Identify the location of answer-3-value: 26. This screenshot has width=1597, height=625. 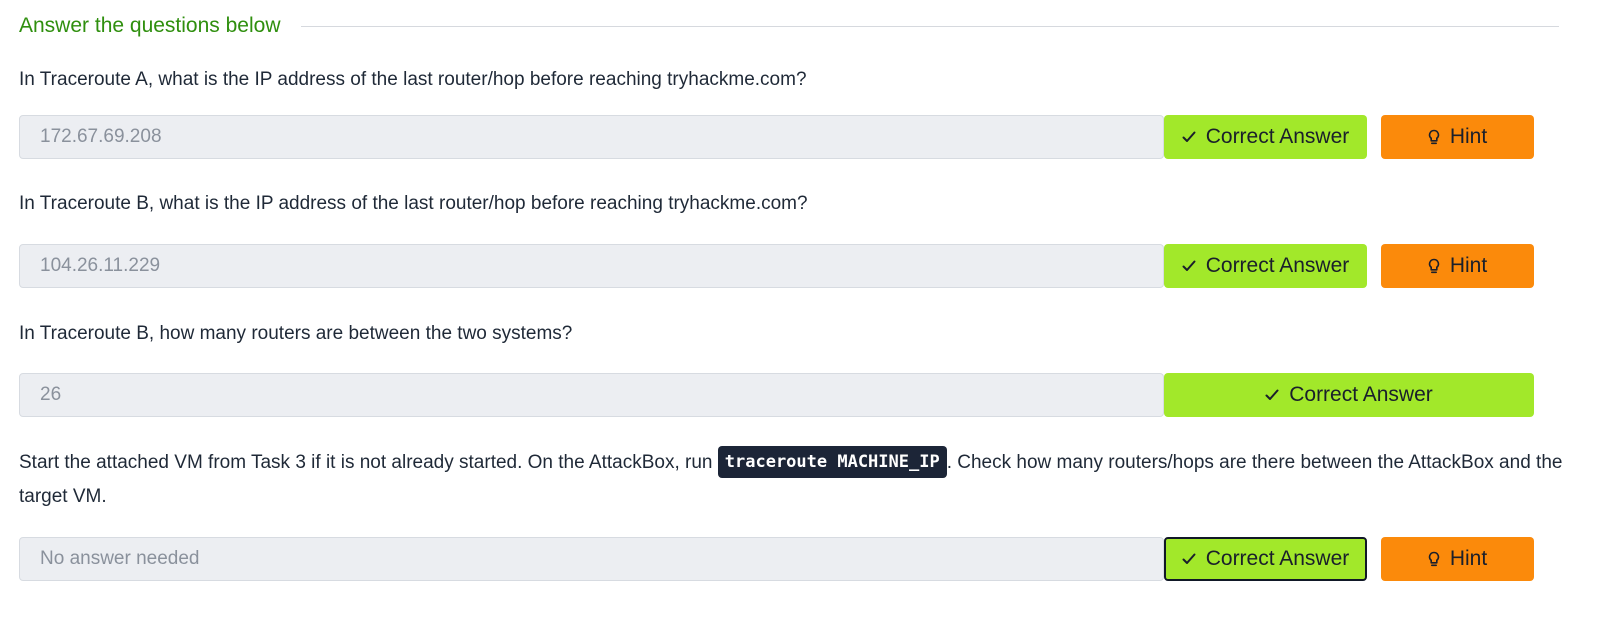
(51, 394).